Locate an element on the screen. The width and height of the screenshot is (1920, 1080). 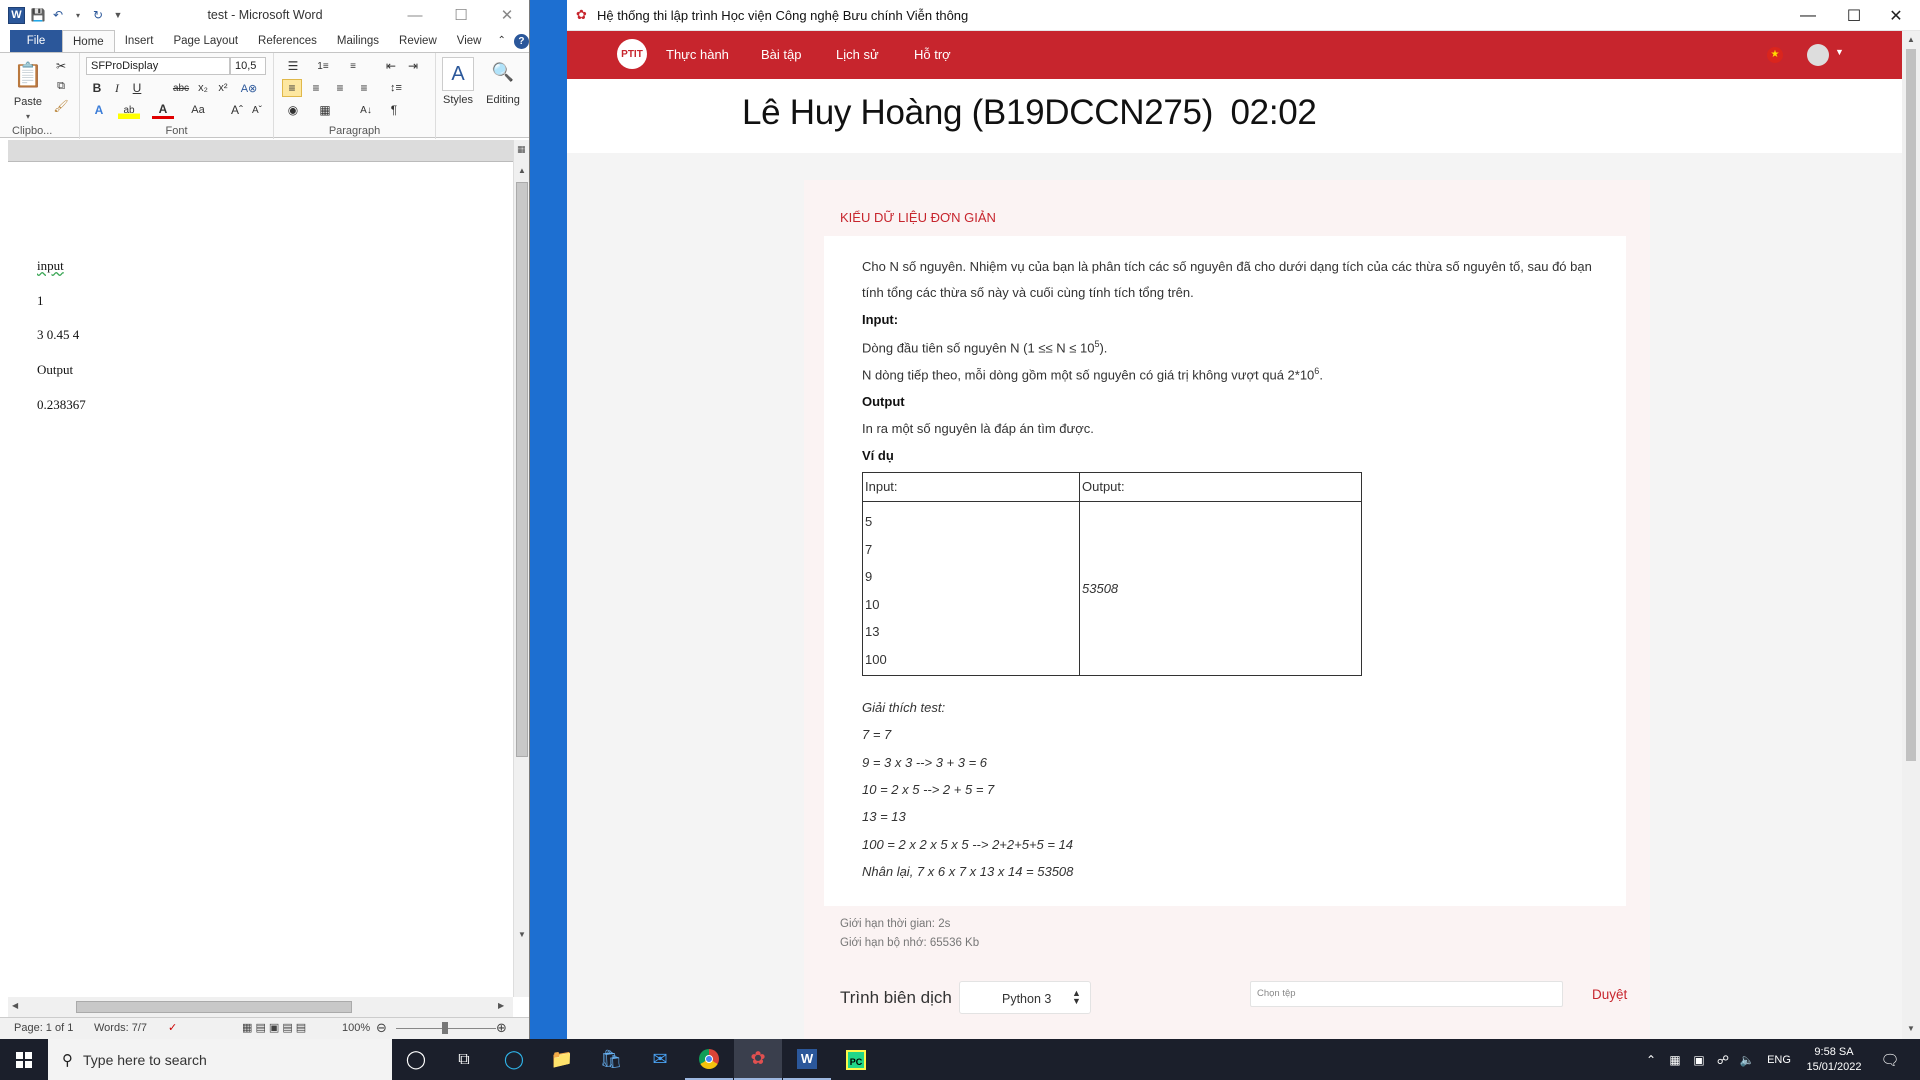
ribbon-collapse-icon: ⌃ is located at coordinates (501, 41).